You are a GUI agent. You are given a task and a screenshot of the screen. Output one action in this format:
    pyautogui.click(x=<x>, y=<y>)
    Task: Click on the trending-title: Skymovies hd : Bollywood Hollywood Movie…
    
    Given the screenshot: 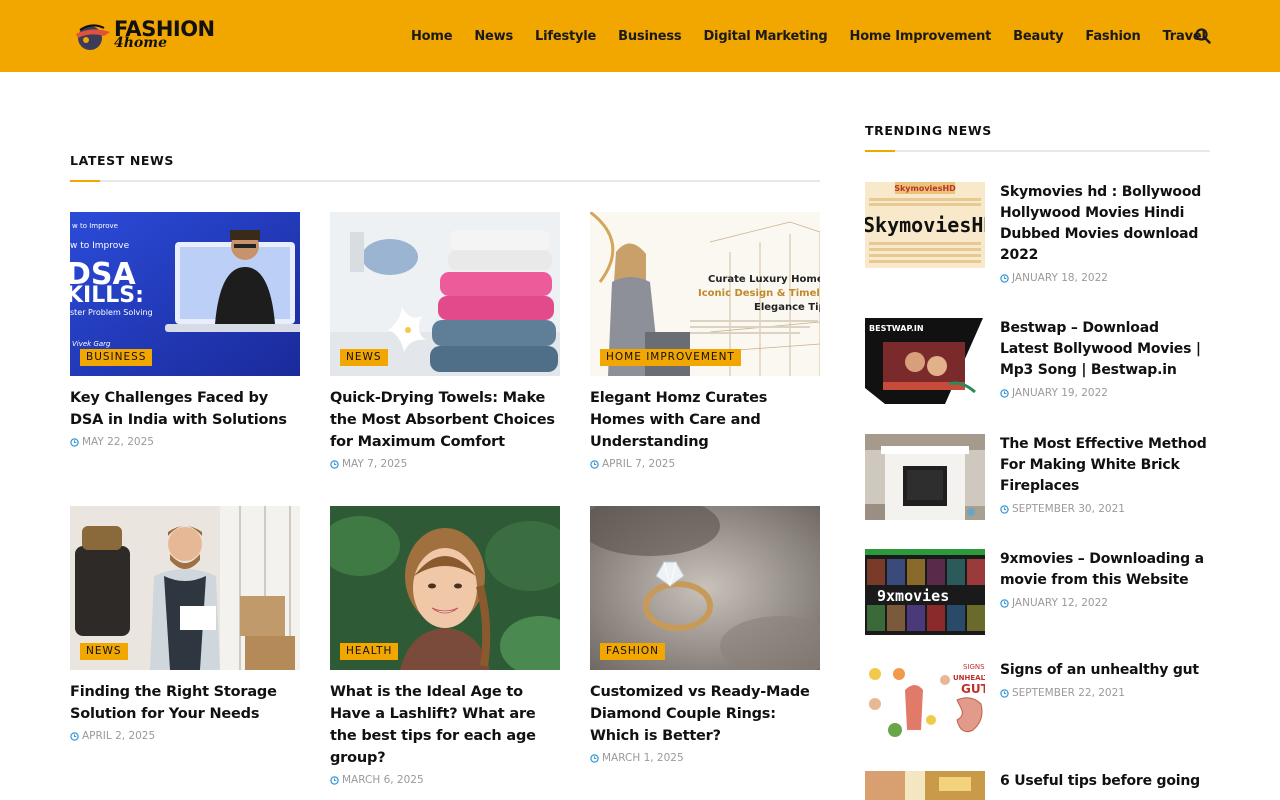 What is the action you would take?
    pyautogui.click(x=1105, y=224)
    